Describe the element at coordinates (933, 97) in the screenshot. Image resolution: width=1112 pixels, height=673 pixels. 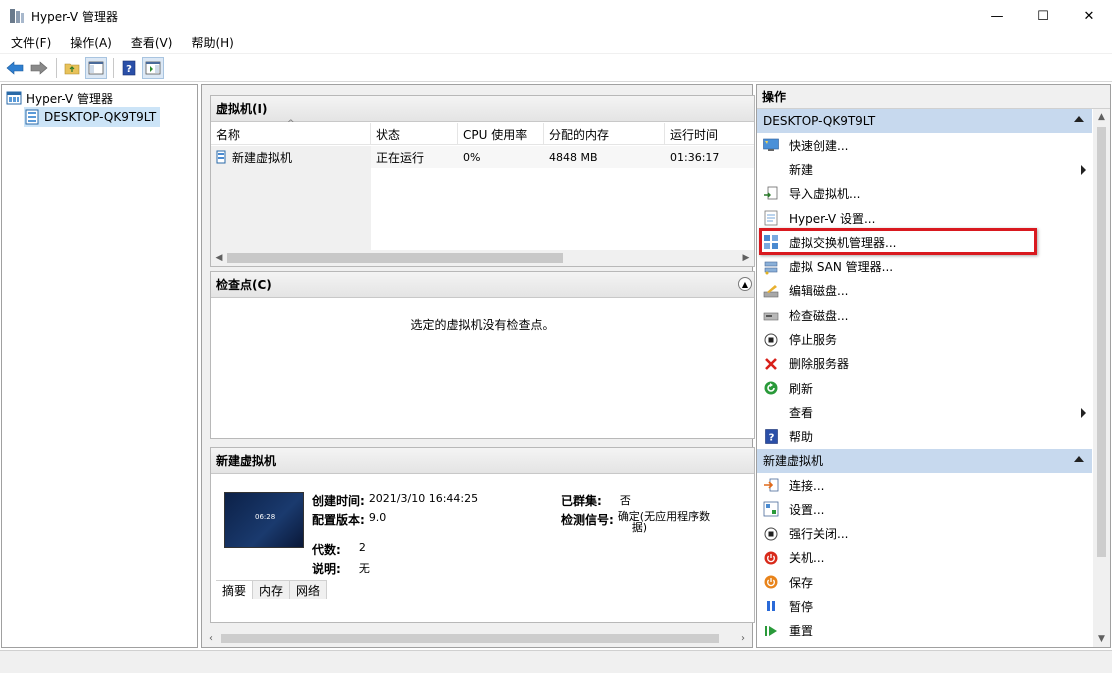
I see `actions-title: 操作` at that location.